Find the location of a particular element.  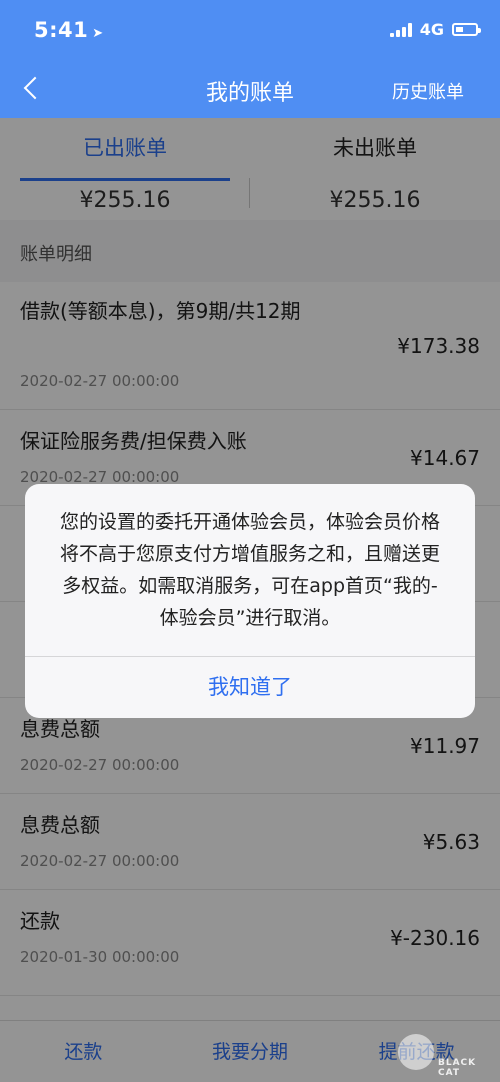

dialog-confirm-button: 我知道了 is located at coordinates (250, 687).